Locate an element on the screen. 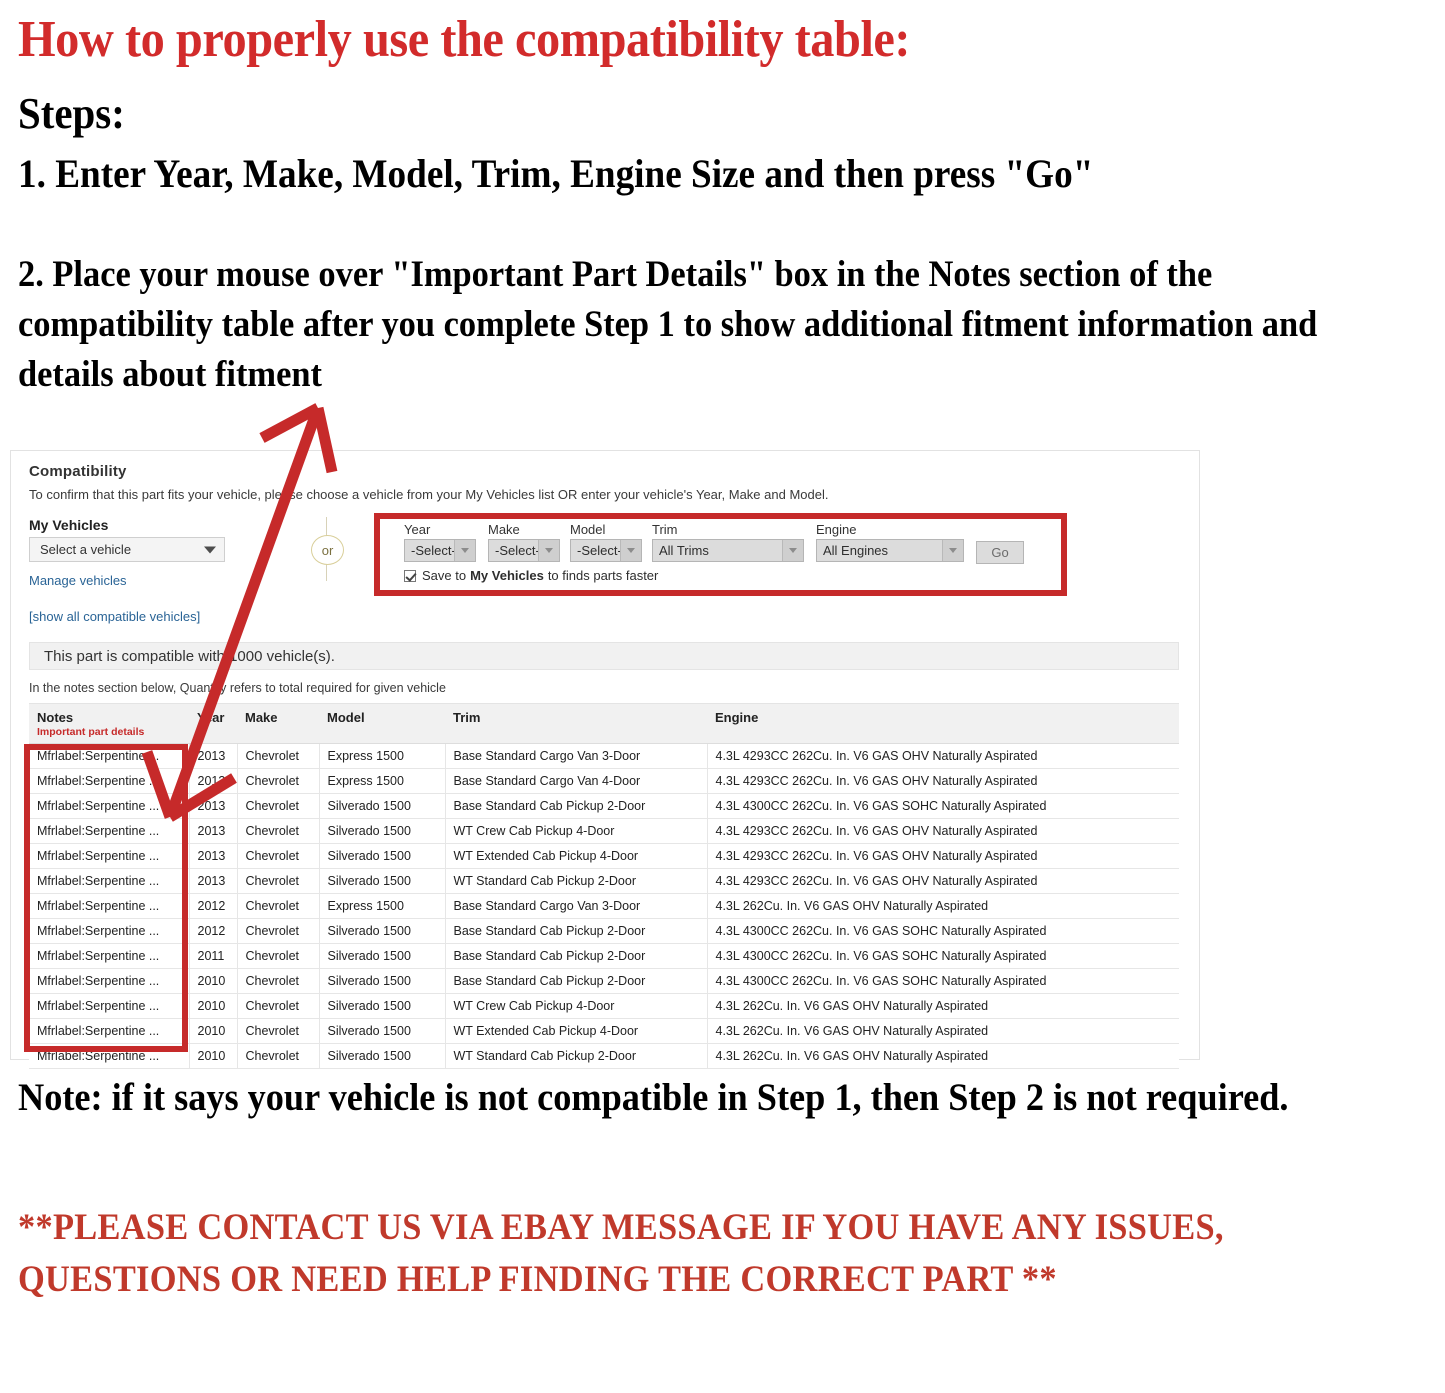 This screenshot has height=1393, width=1445. make-select: -Select- is located at coordinates (524, 550).